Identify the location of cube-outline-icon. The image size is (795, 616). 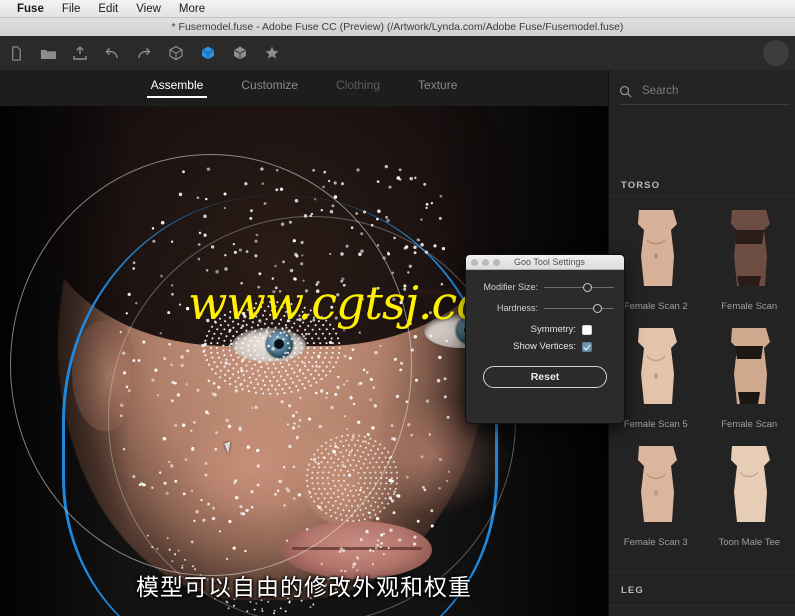
(176, 53).